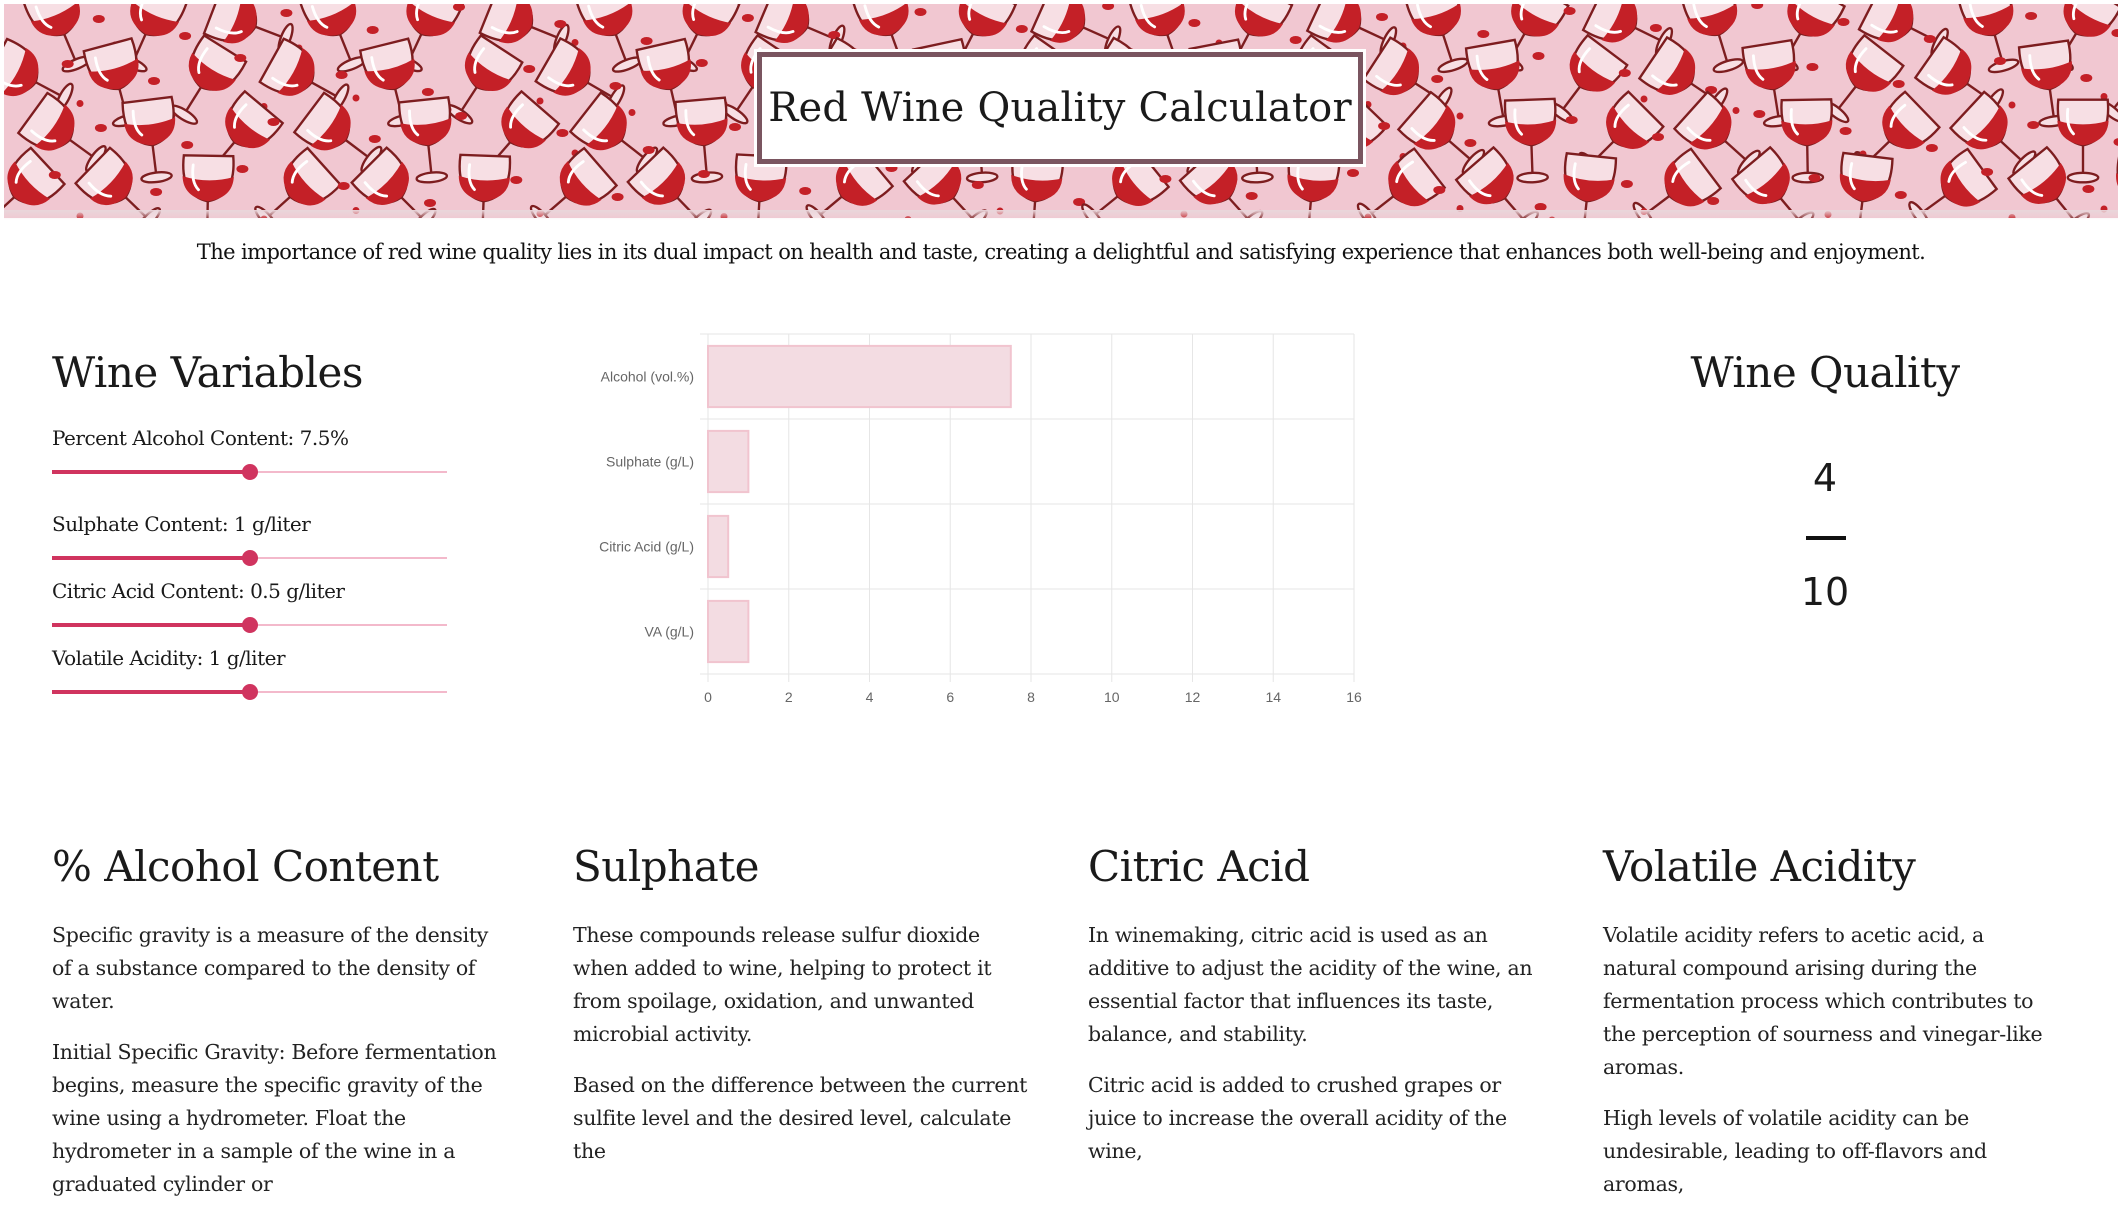  What do you see at coordinates (789, 697) in the screenshot?
I see `x-tick-label: 2` at bounding box center [789, 697].